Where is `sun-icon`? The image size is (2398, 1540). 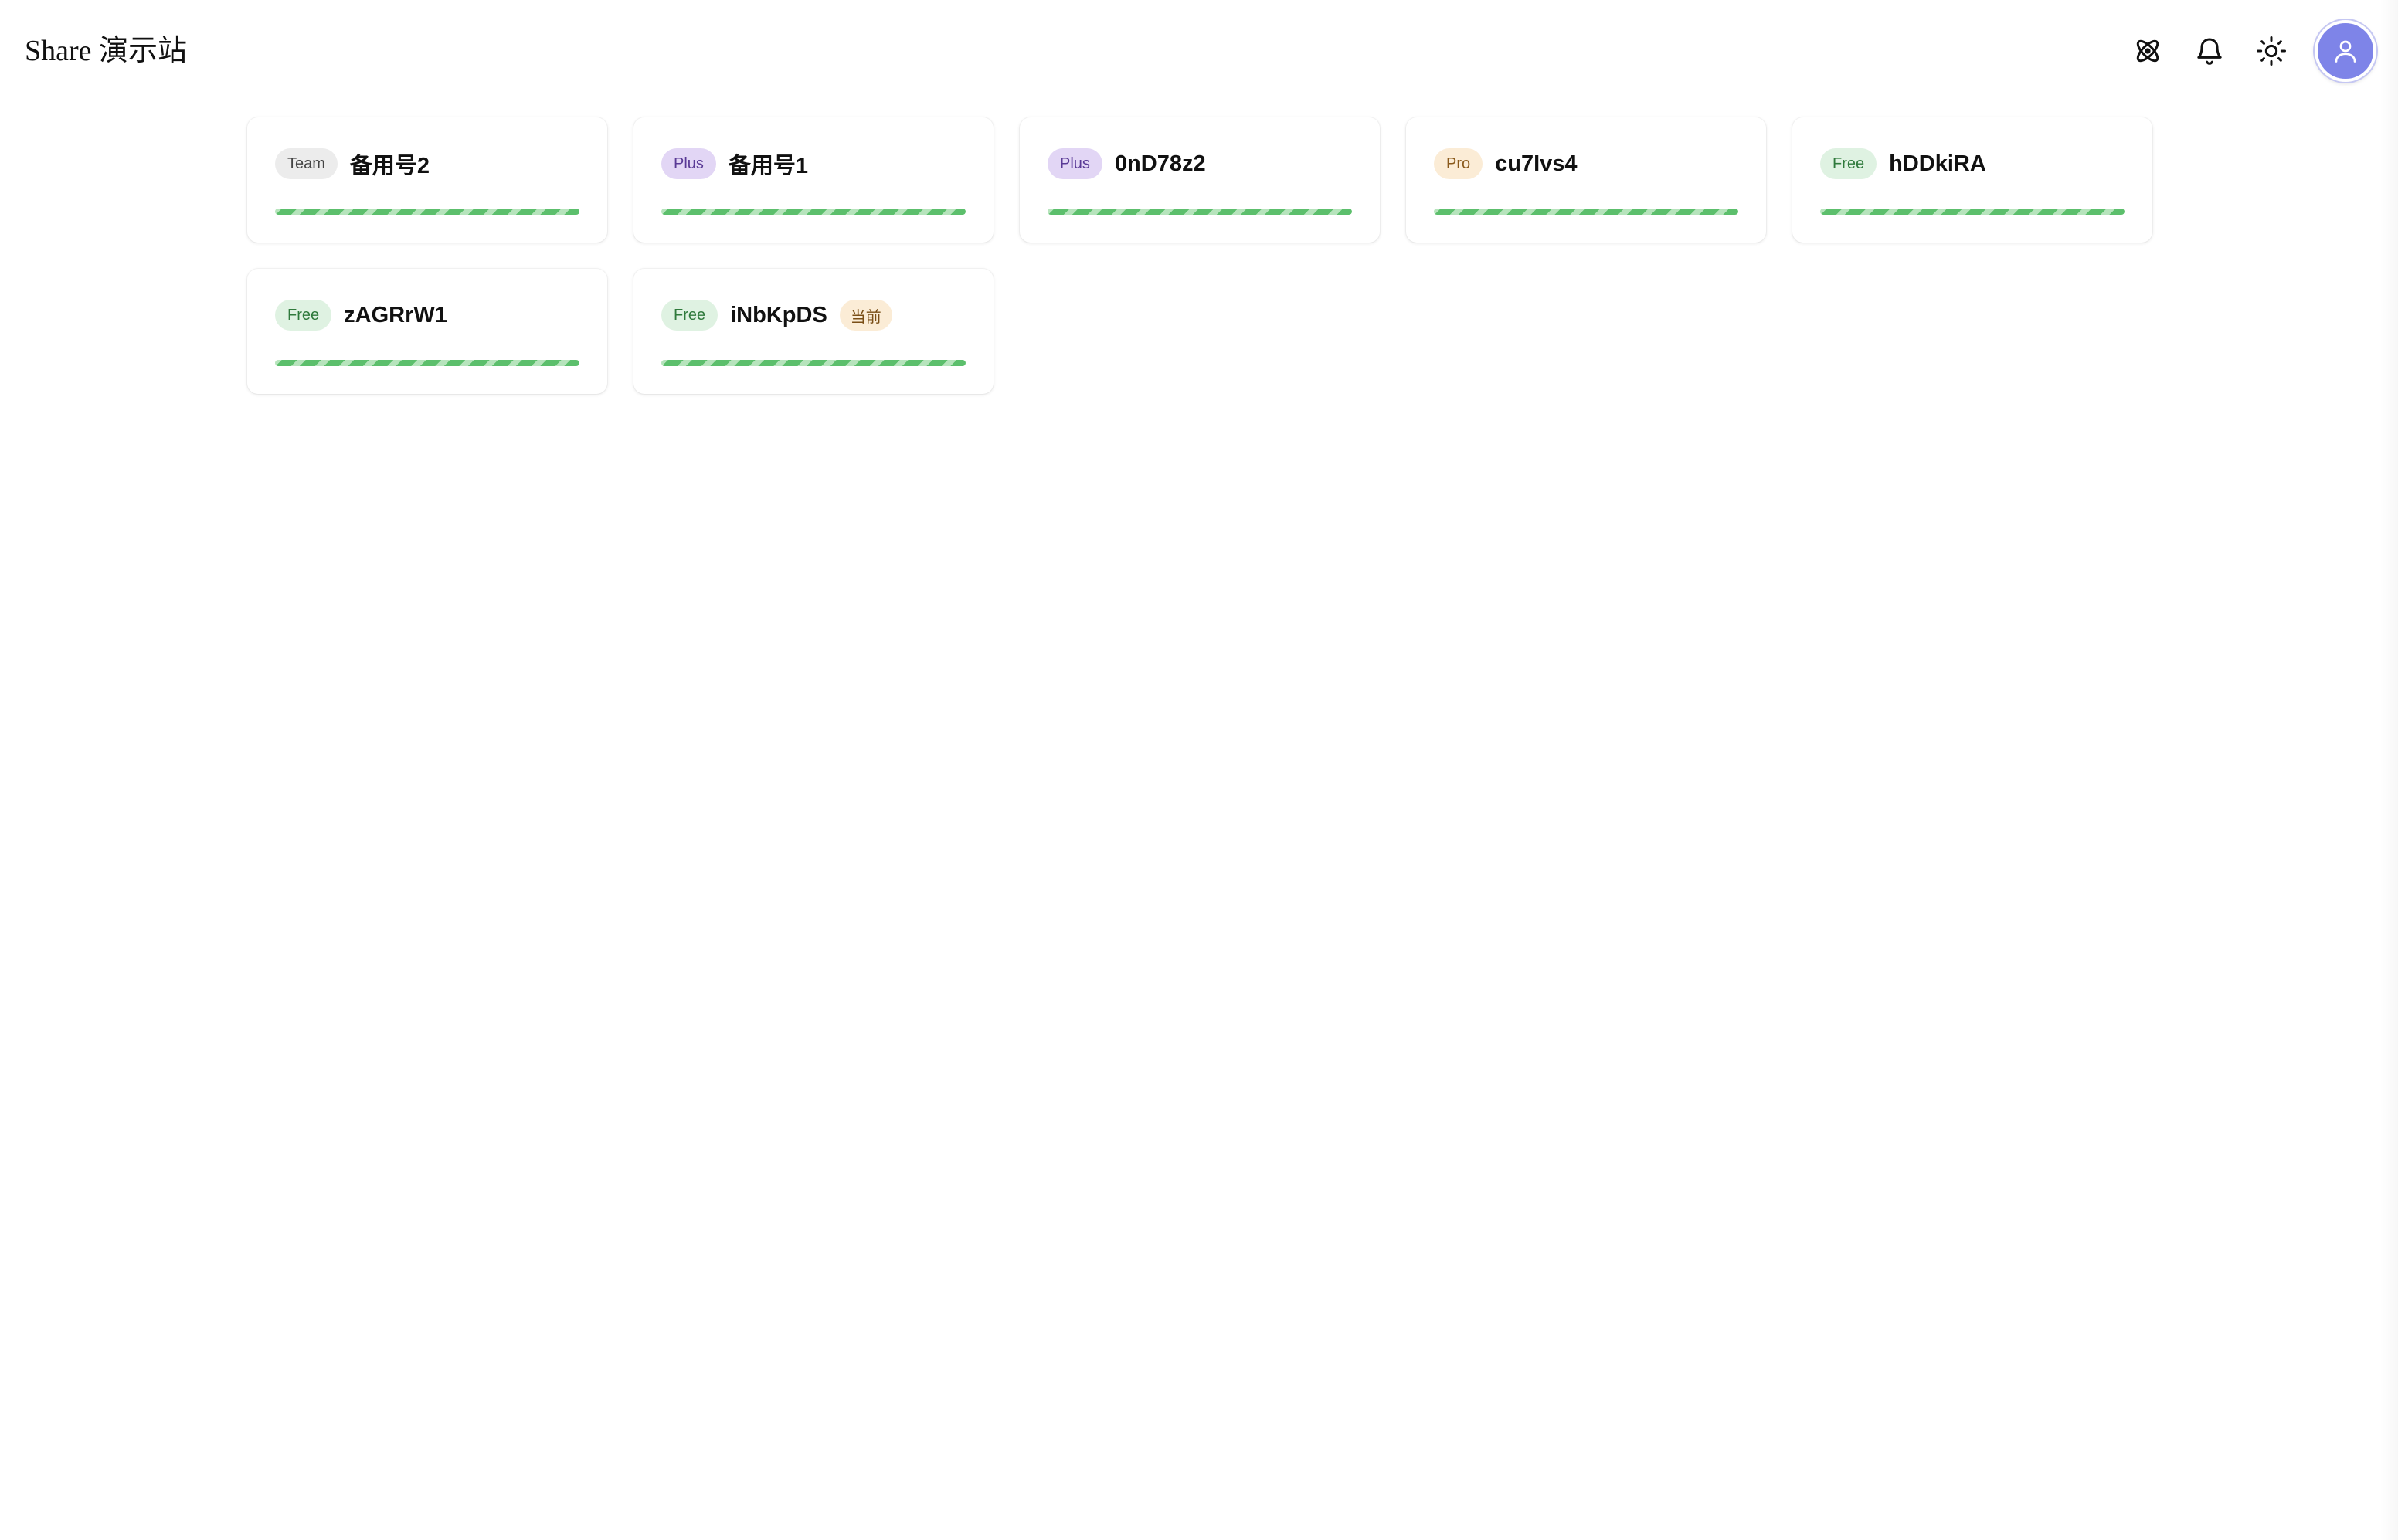
sun-icon is located at coordinates (2271, 51).